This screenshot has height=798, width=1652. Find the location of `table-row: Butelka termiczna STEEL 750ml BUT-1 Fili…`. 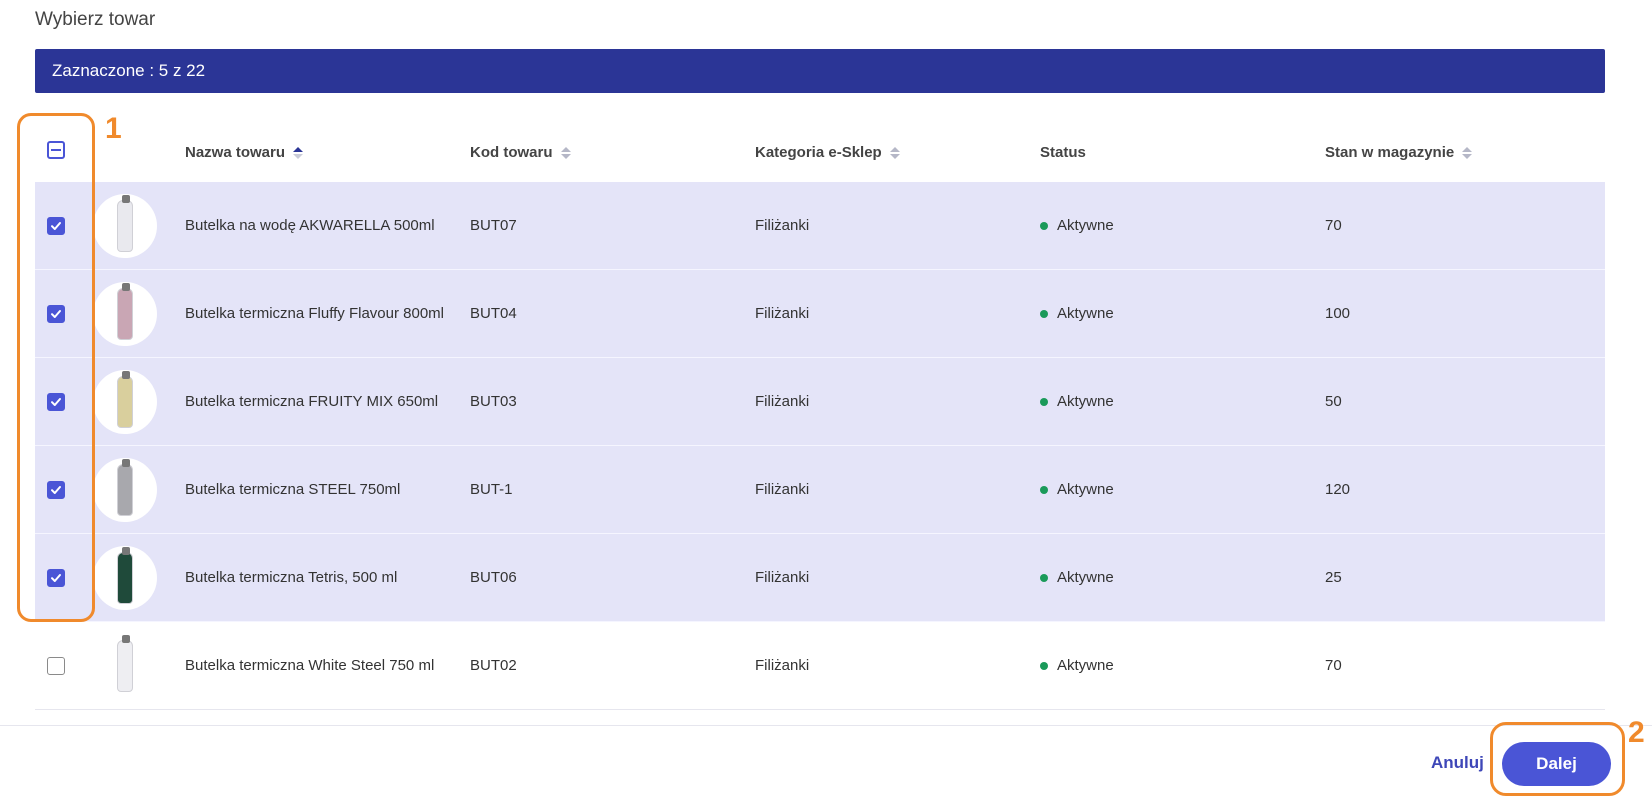

table-row: Butelka termiczna STEEL 750ml BUT-1 Fili… is located at coordinates (820, 490).